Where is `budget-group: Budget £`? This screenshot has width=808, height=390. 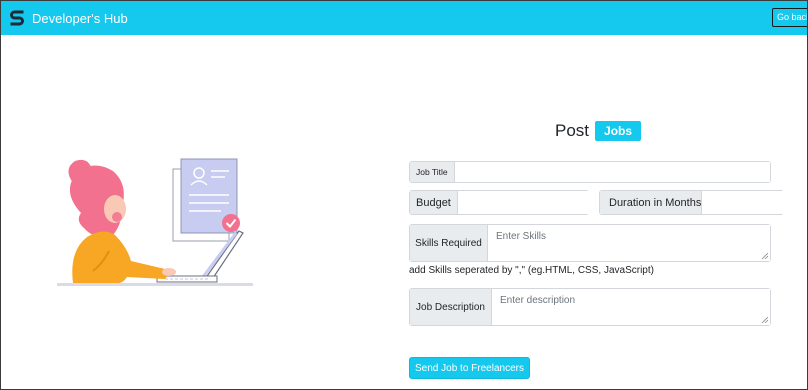
budget-group: Budget £ is located at coordinates (514, 202).